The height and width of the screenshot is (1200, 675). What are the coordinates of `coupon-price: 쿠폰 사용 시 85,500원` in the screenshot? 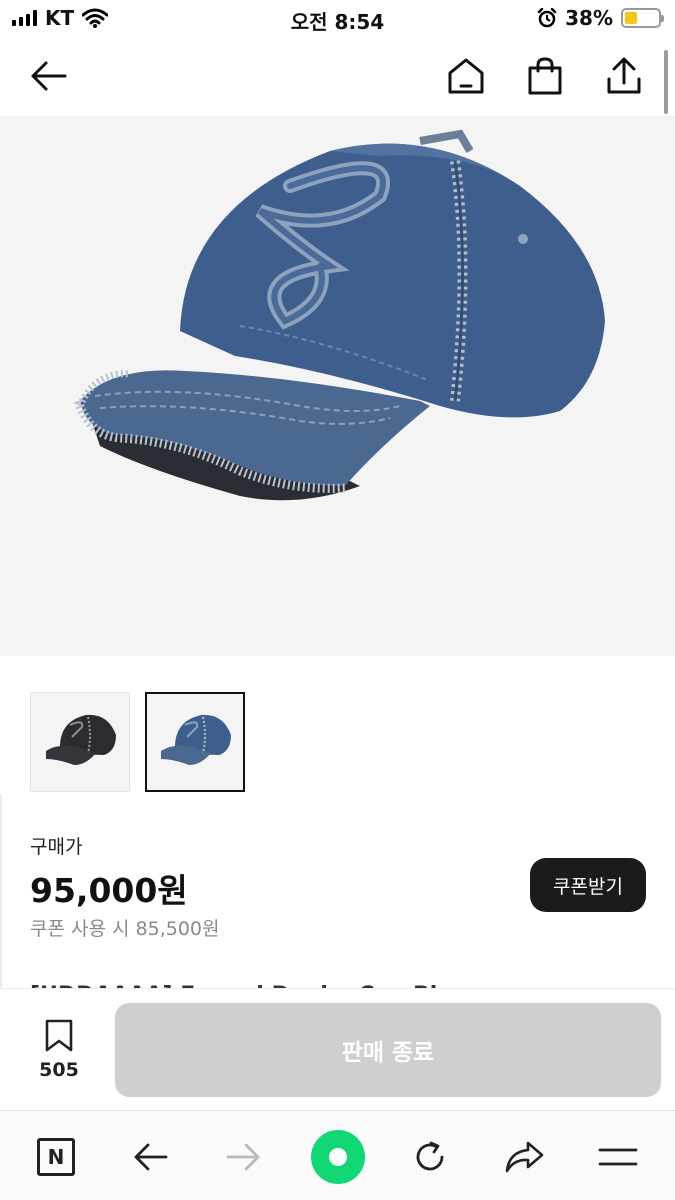 It's located at (125, 929).